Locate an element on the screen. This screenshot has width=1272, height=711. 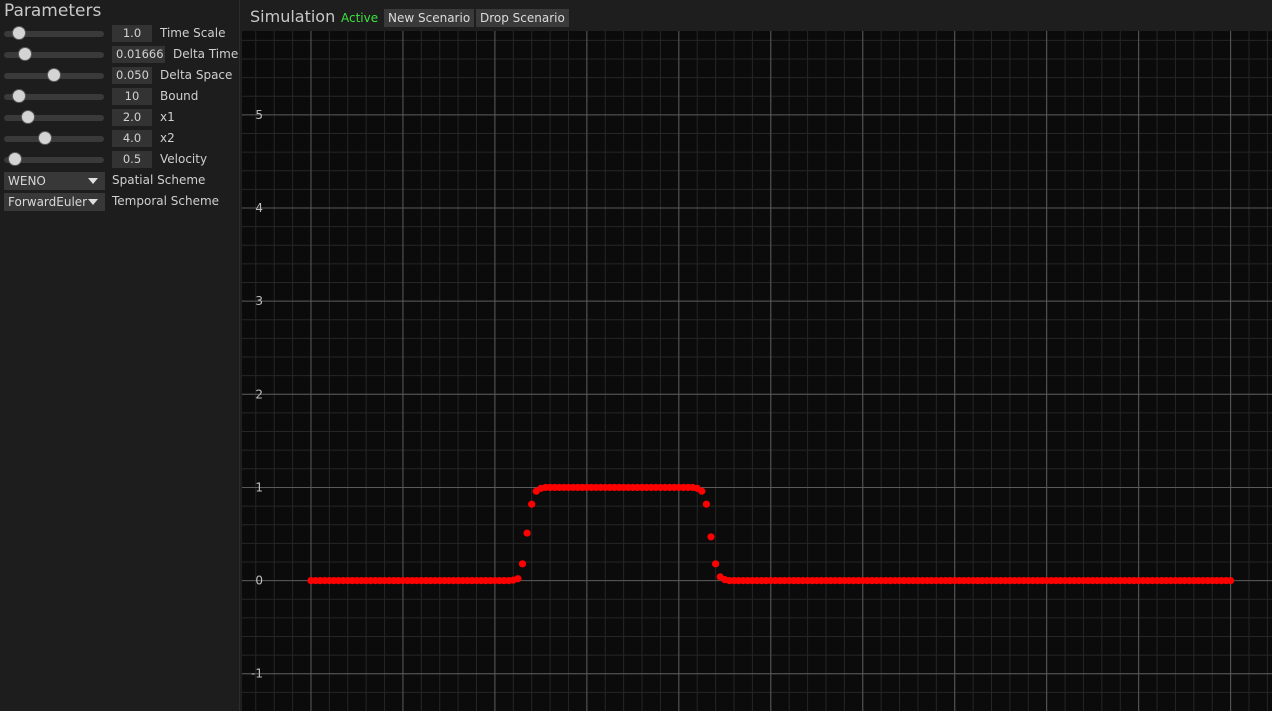
delta-space-slider is located at coordinates (54, 75).